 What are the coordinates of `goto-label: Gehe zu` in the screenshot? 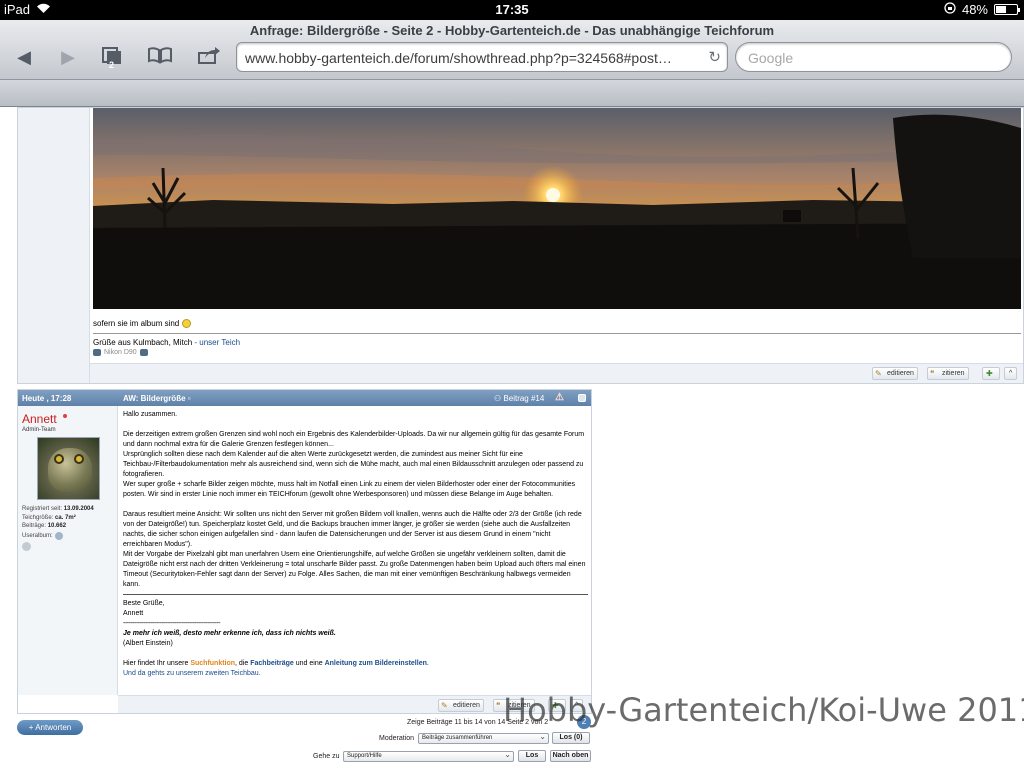 It's located at (326, 756).